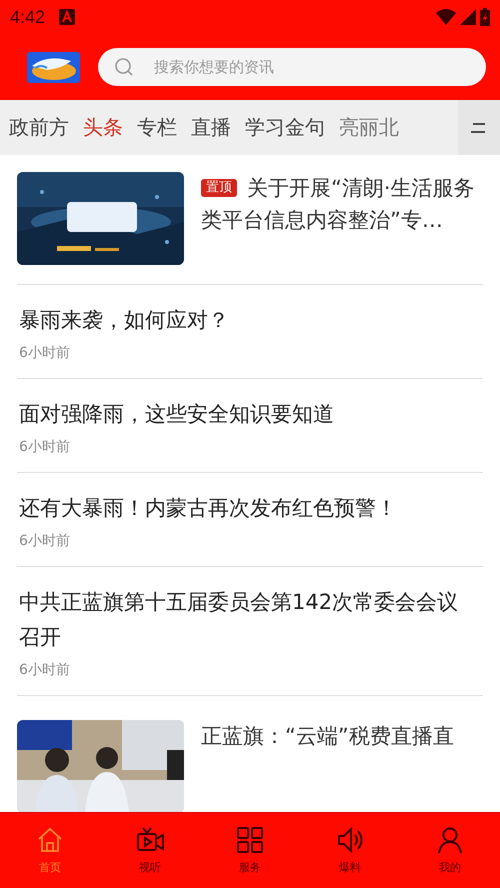 This screenshot has height=888, width=500. I want to click on status-time: 4:42, so click(28, 17).